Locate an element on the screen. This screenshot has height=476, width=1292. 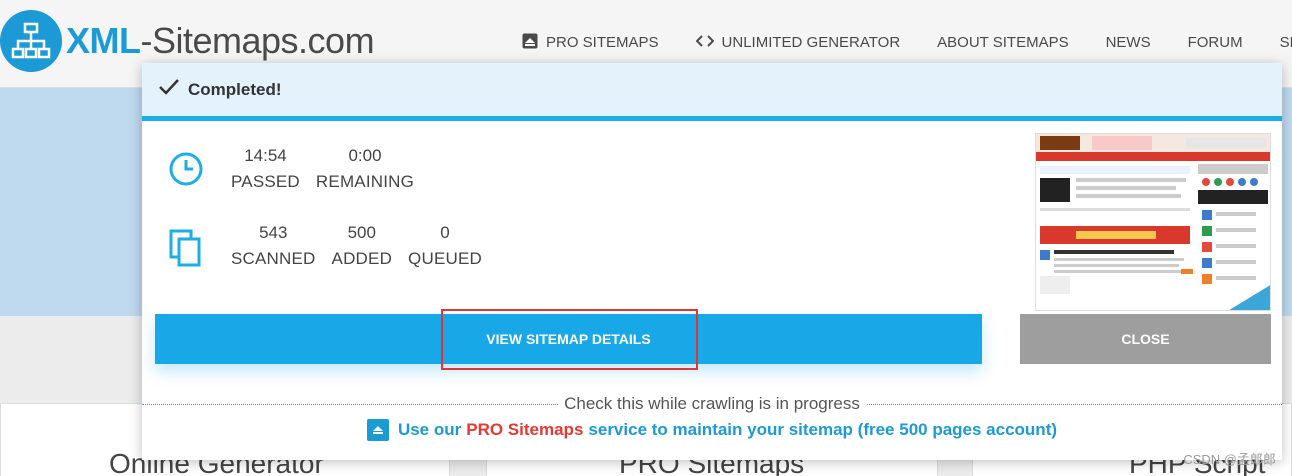
sitemap-logo-icon is located at coordinates (31, 41).